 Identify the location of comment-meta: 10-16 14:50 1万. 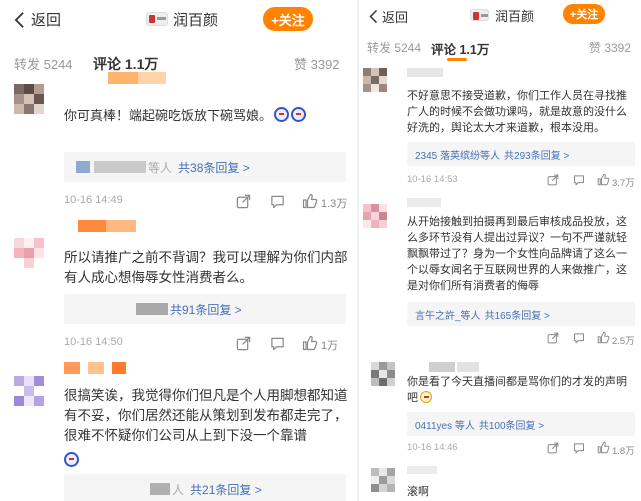
(205, 344).